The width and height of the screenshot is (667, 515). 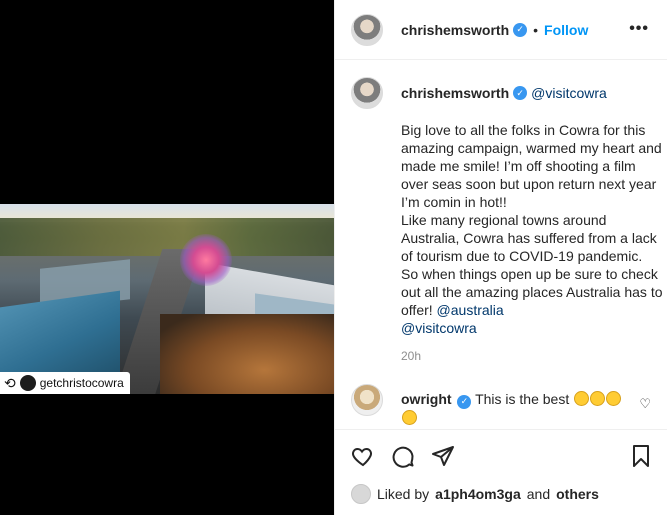 I want to click on save-button, so click(x=641, y=456).